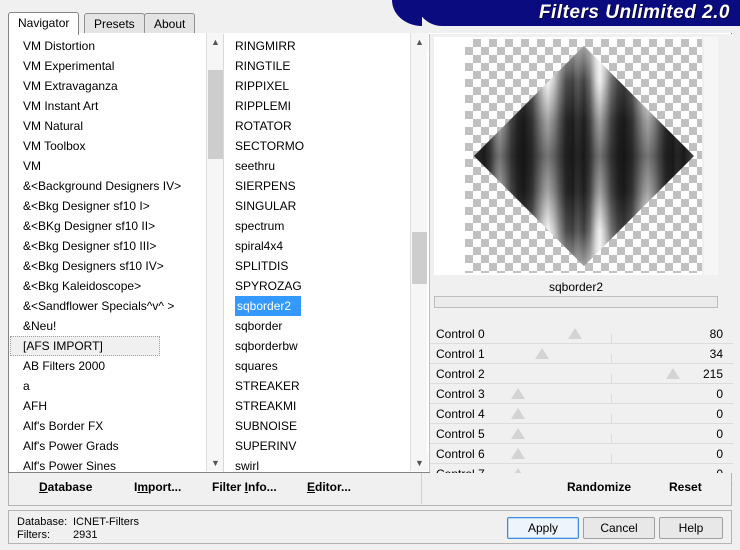  I want to click on filter-name-item: SUBNOISE, so click(317, 426).